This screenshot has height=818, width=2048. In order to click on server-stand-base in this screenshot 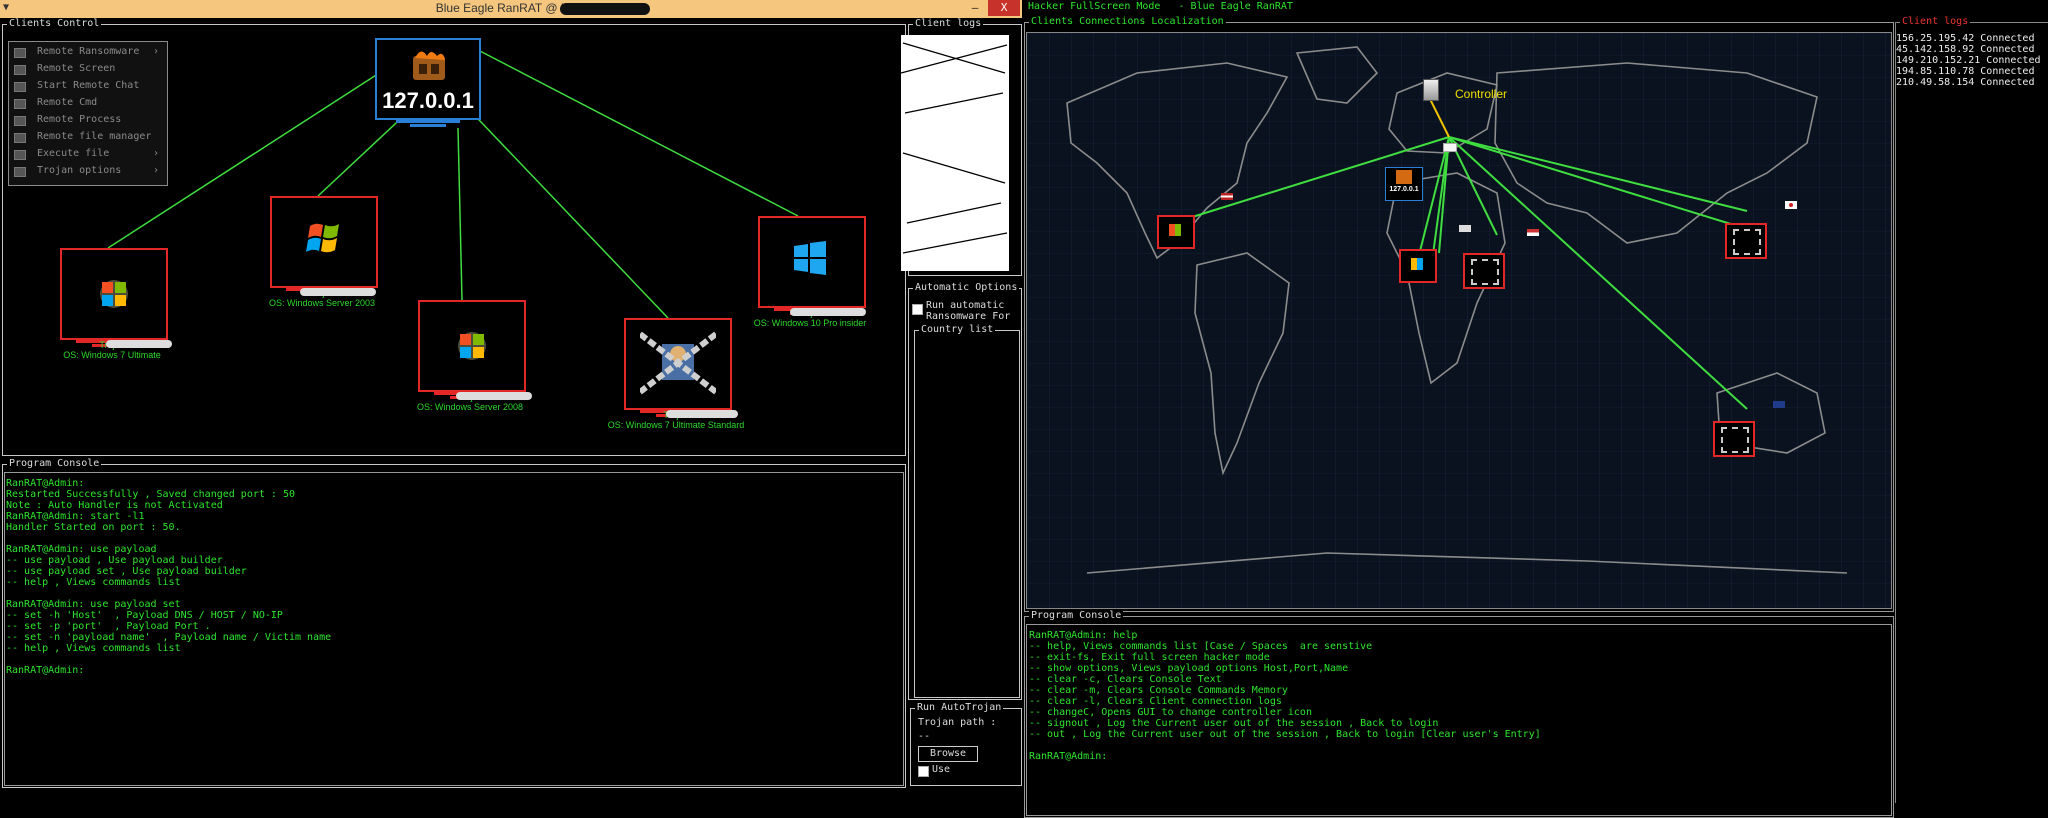, I will do `click(428, 125)`.